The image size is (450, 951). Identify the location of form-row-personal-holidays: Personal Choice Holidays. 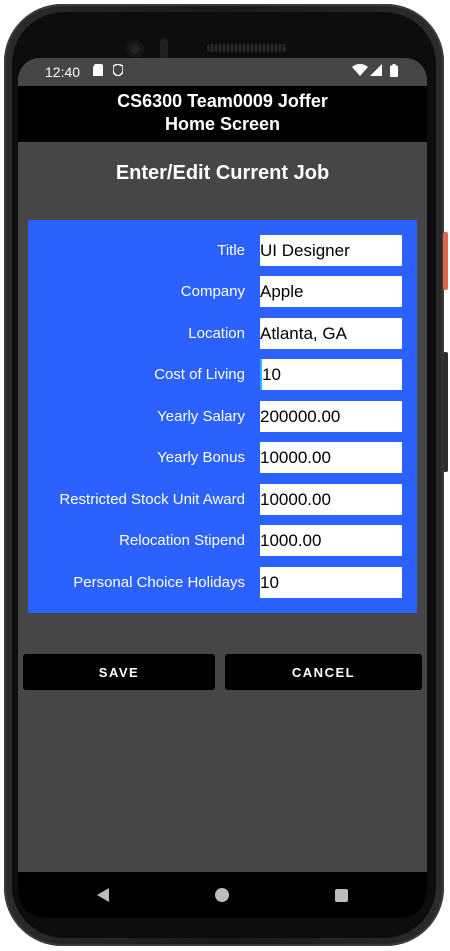
(222, 583).